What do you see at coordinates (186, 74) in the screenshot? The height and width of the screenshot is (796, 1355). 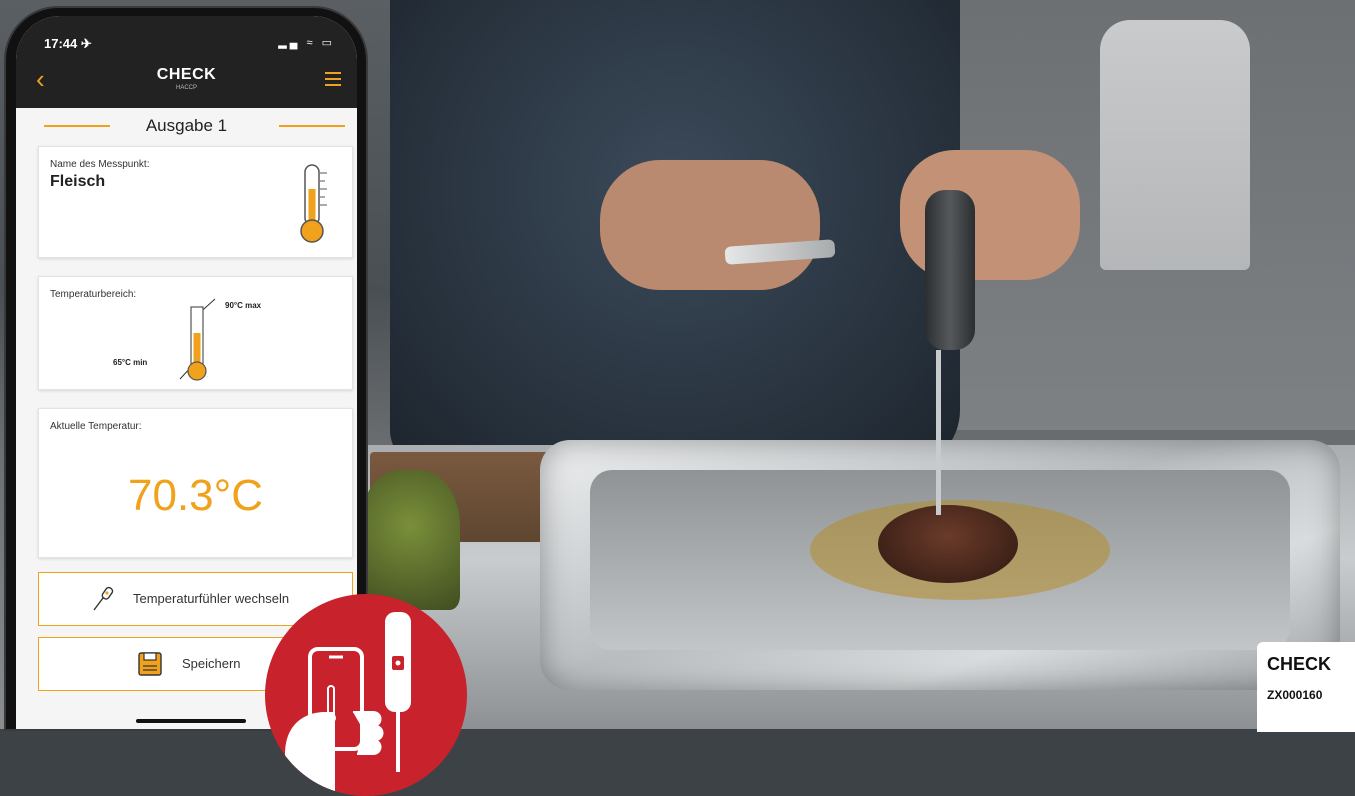 I see `app-title: CHECK` at bounding box center [186, 74].